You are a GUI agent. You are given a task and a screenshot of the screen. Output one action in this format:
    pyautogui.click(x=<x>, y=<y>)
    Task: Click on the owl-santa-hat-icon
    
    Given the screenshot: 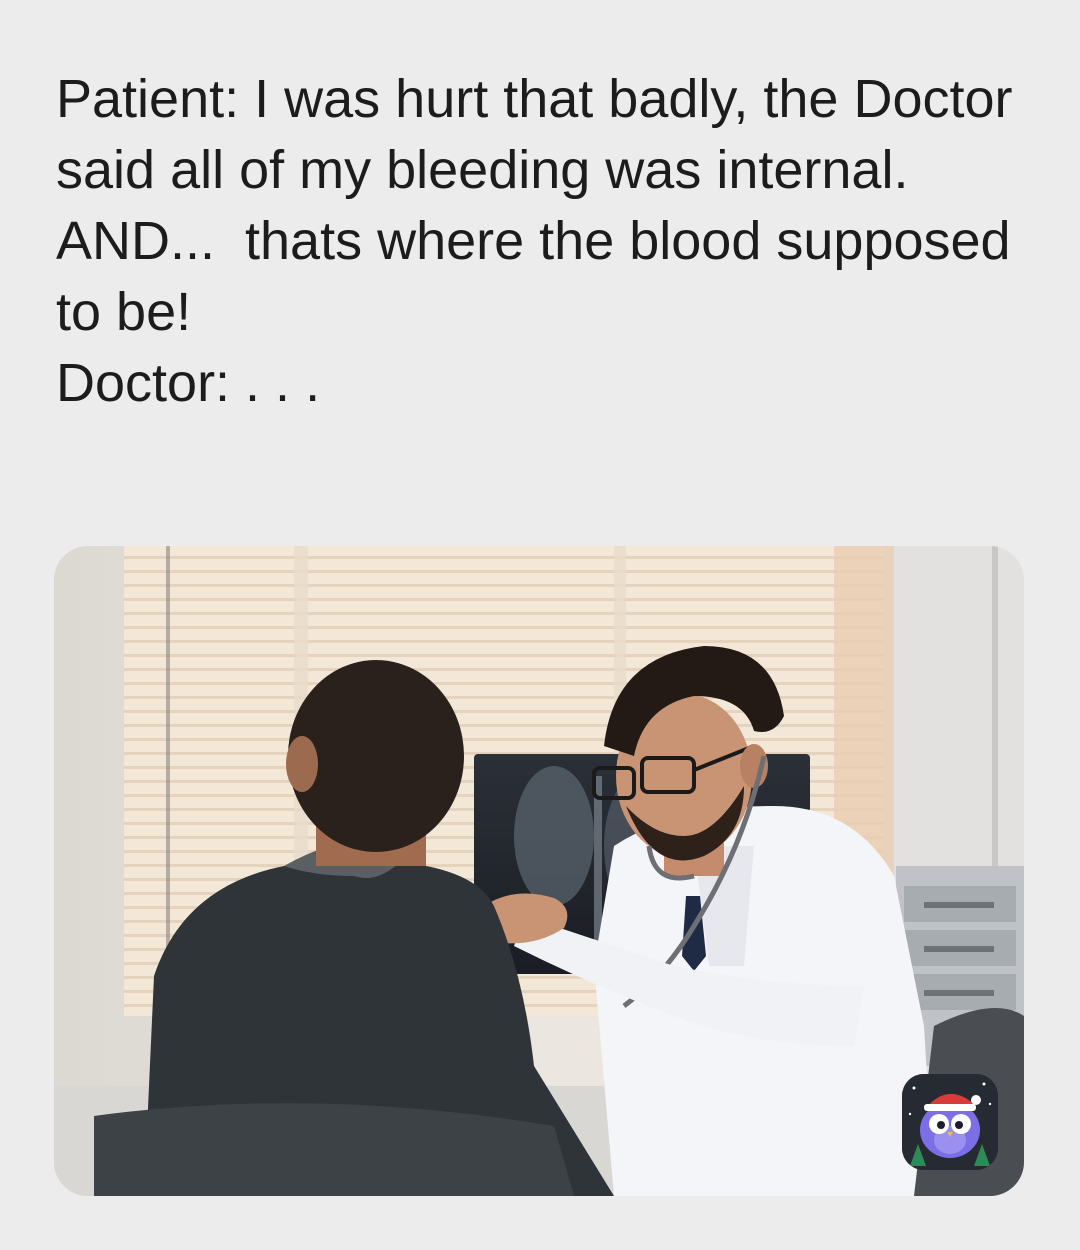 What is the action you would take?
    pyautogui.click(x=950, y=1122)
    